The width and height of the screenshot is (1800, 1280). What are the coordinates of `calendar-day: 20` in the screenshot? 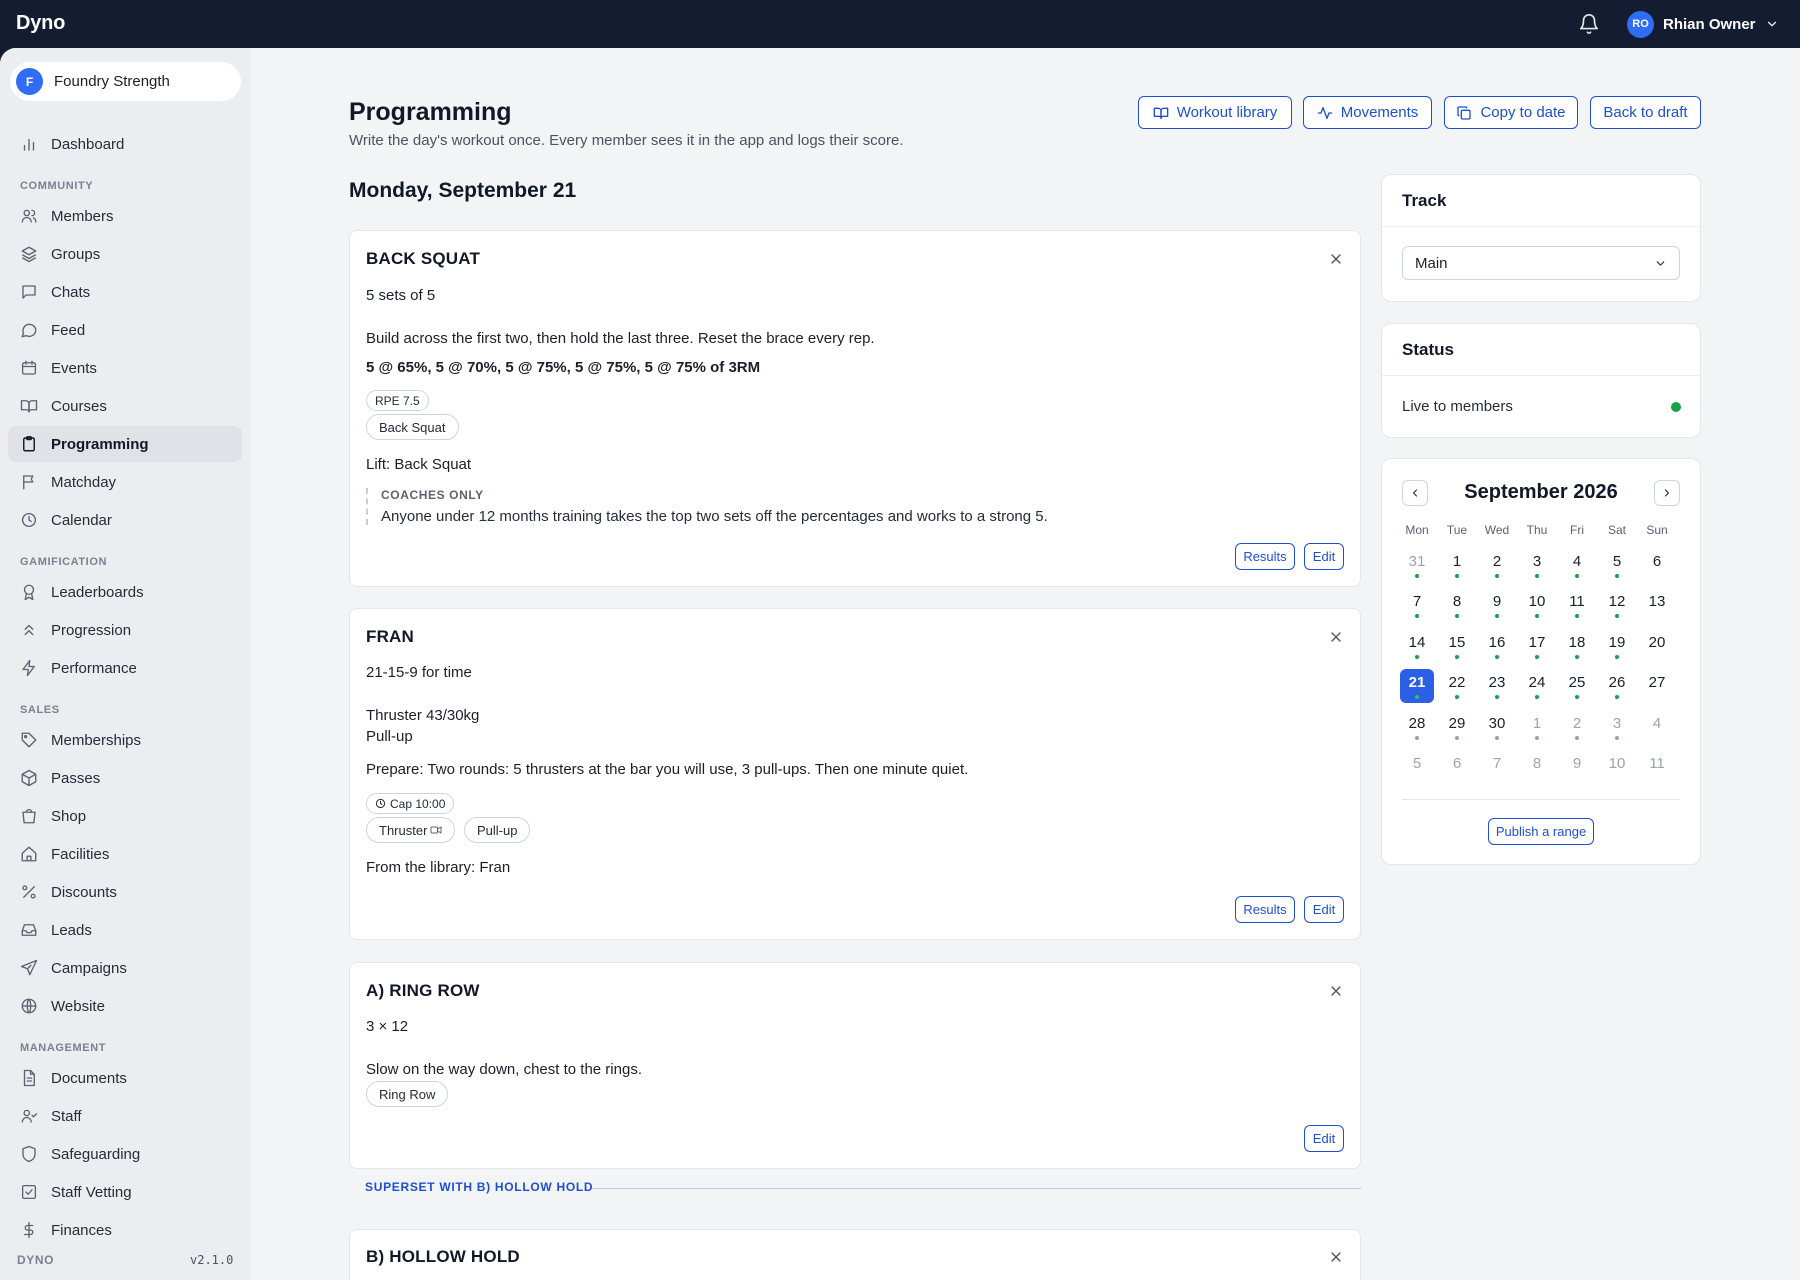 It's located at (1657, 646).